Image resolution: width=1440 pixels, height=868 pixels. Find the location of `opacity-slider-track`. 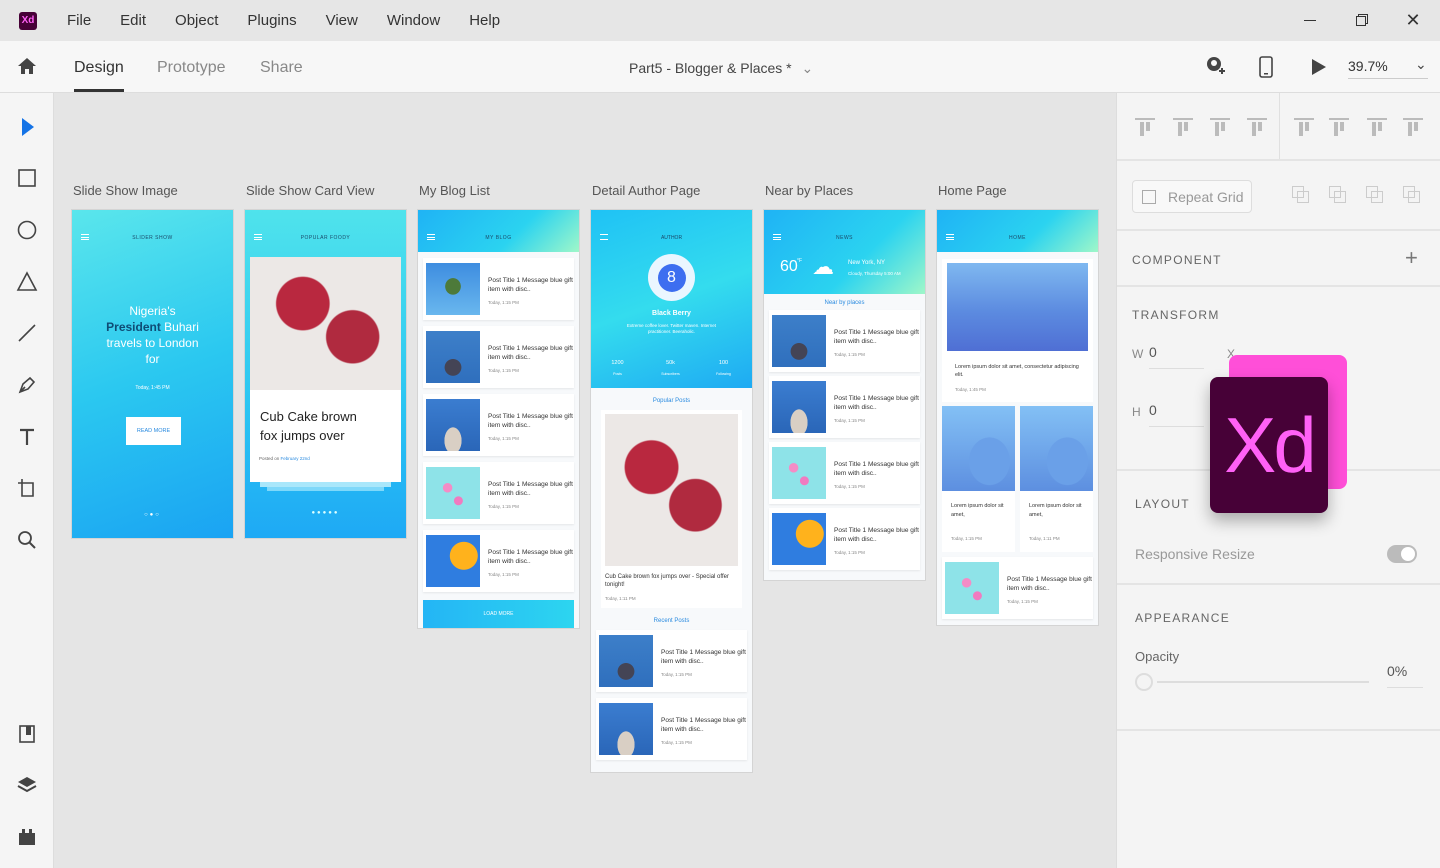

opacity-slider-track is located at coordinates (1263, 682).